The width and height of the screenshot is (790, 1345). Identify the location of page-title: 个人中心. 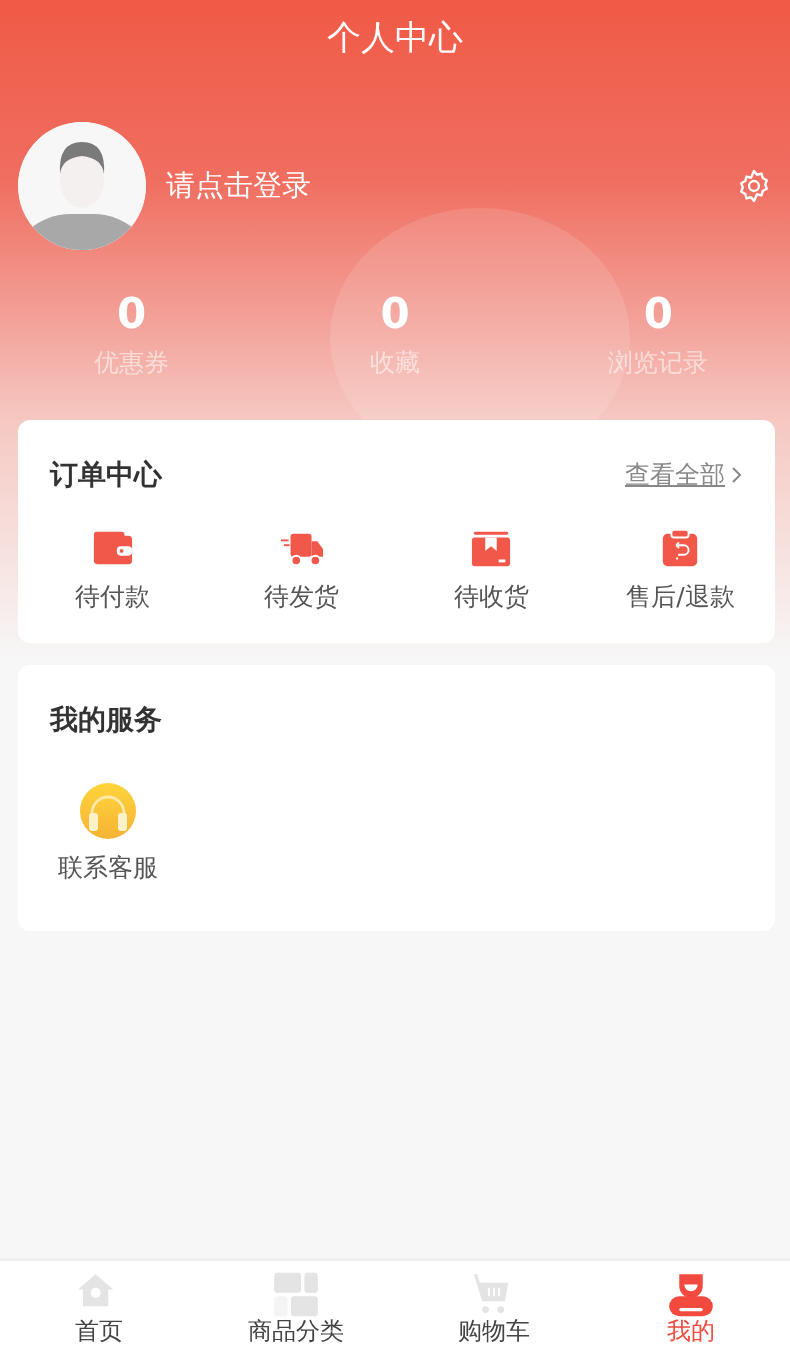
(395, 37).